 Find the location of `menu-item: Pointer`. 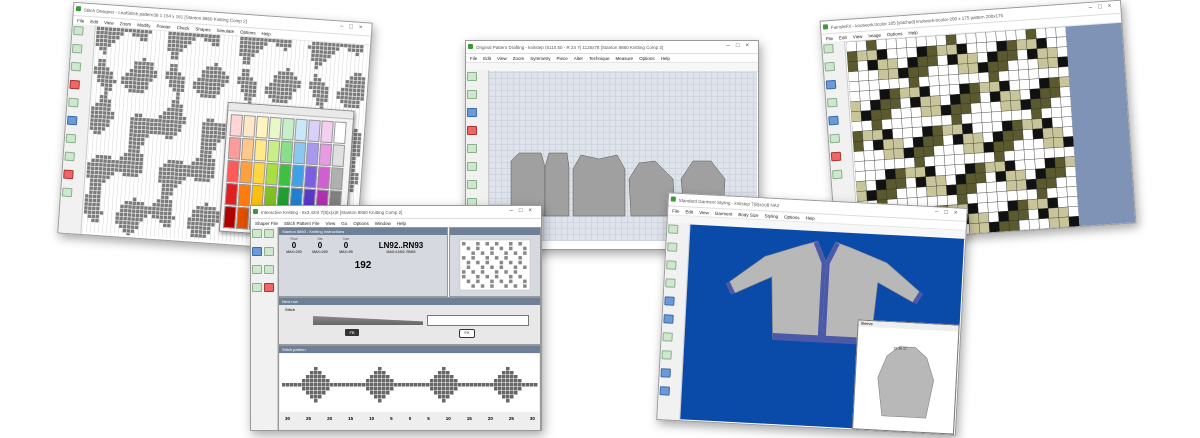

menu-item: Pointer is located at coordinates (163, 26).